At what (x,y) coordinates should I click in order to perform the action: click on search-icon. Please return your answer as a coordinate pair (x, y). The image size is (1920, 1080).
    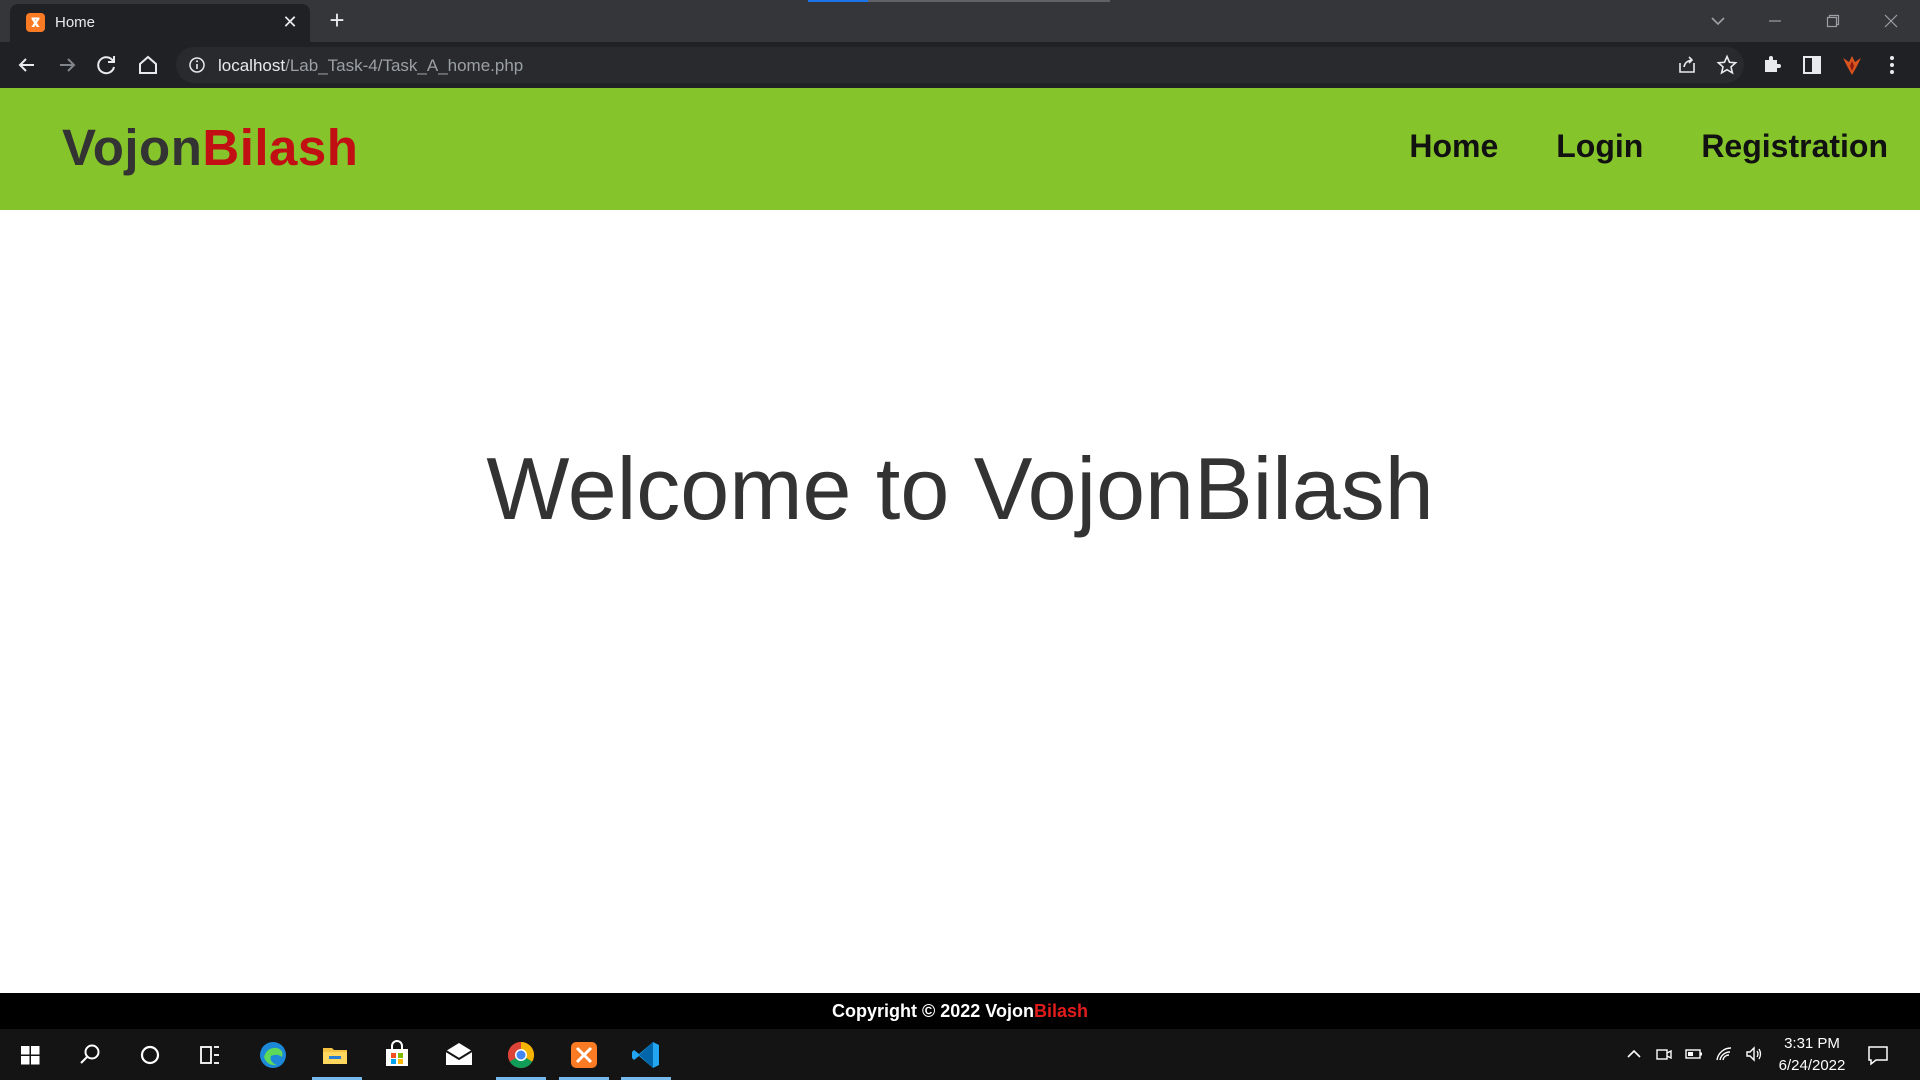
    Looking at the image, I should click on (90, 1055).